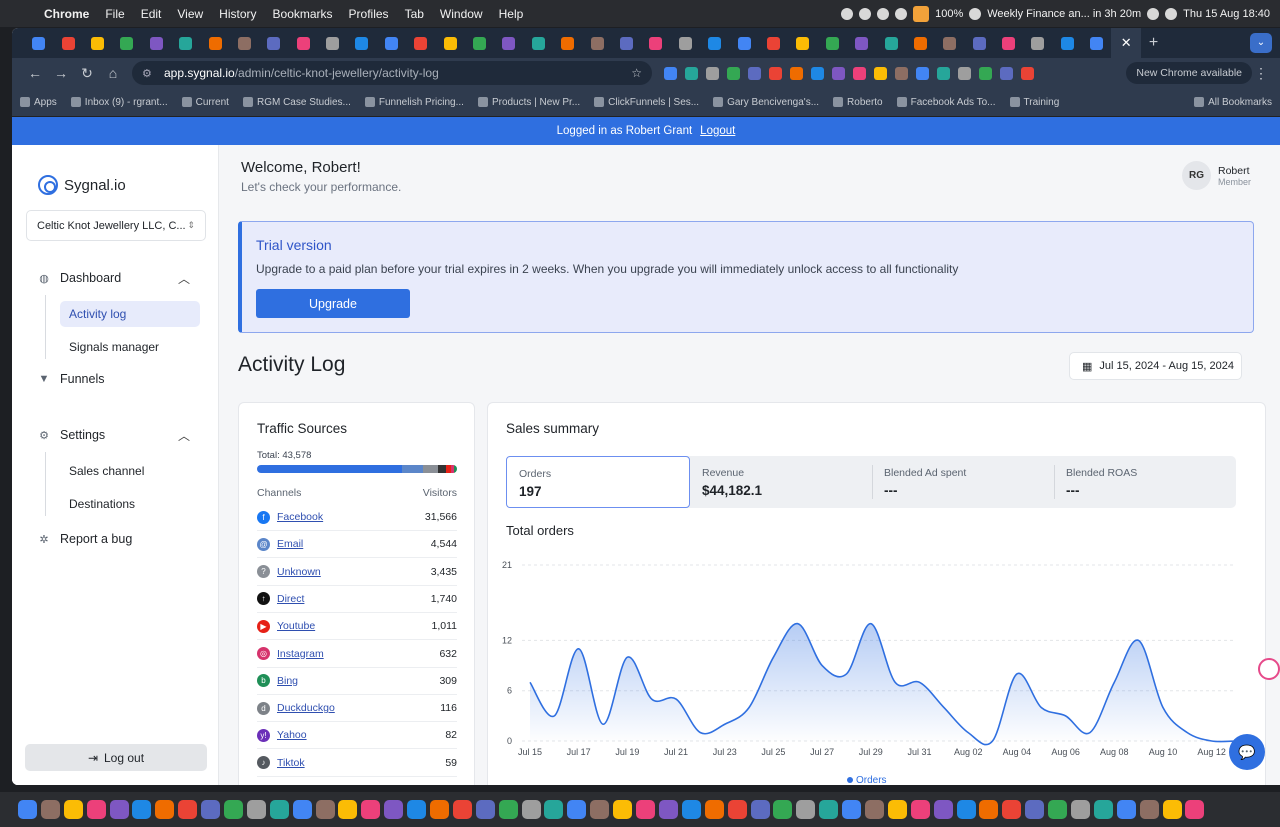 This screenshot has width=1280, height=827. I want to click on menu-help: Help, so click(511, 14).